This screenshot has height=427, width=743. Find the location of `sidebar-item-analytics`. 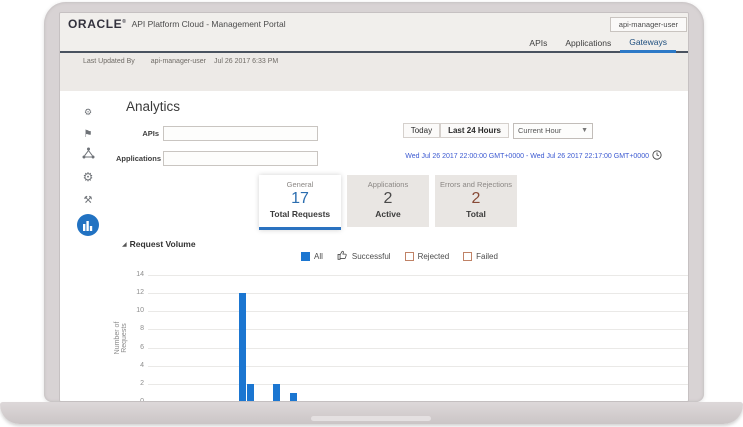

sidebar-item-analytics is located at coordinates (88, 225).